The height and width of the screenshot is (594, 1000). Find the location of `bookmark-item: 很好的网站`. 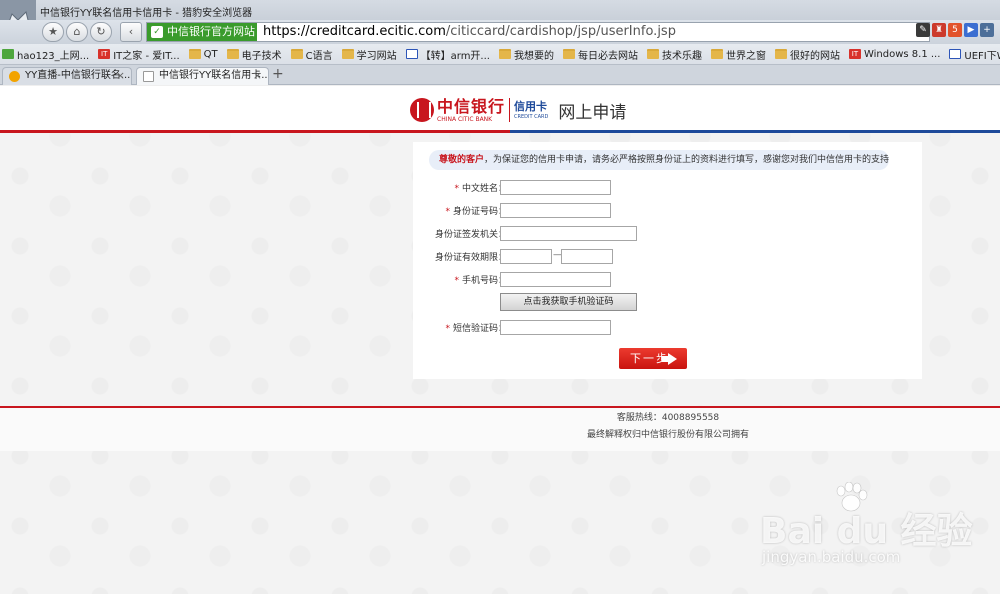

bookmark-item: 很好的网站 is located at coordinates (807, 54).